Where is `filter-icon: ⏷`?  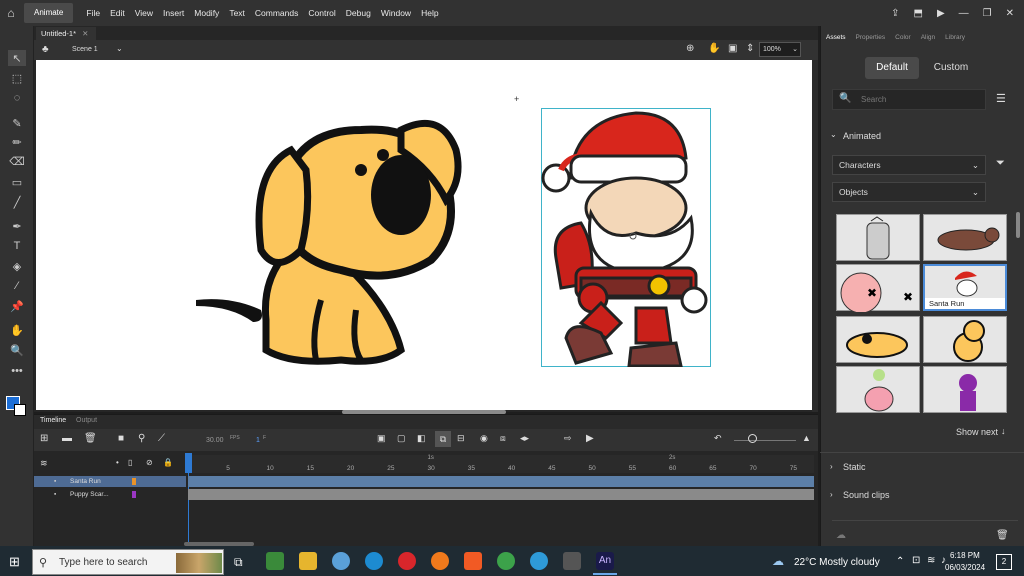 filter-icon: ⏷ is located at coordinates (1000, 163).